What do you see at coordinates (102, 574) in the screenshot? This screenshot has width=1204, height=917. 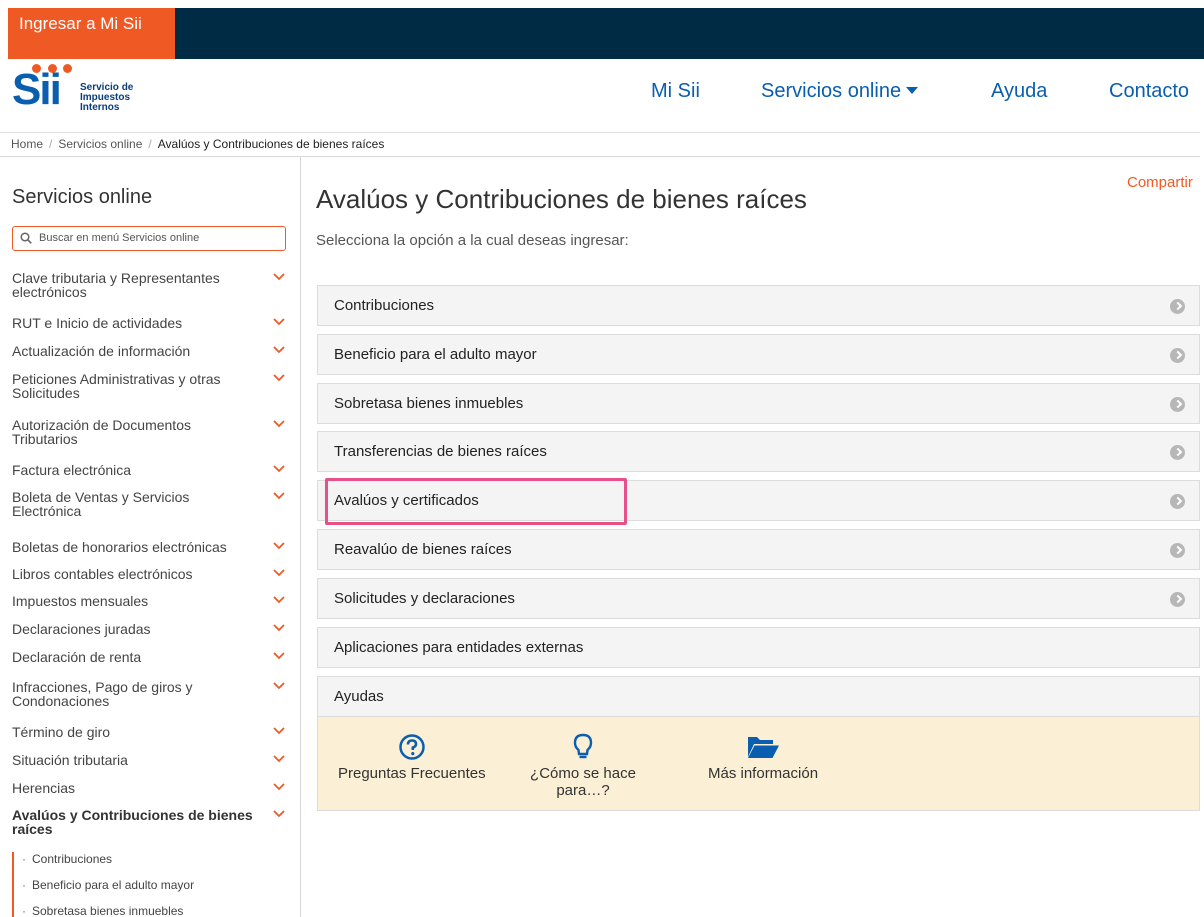 I see `sidebar-item-label: Libros contables electrónicos` at bounding box center [102, 574].